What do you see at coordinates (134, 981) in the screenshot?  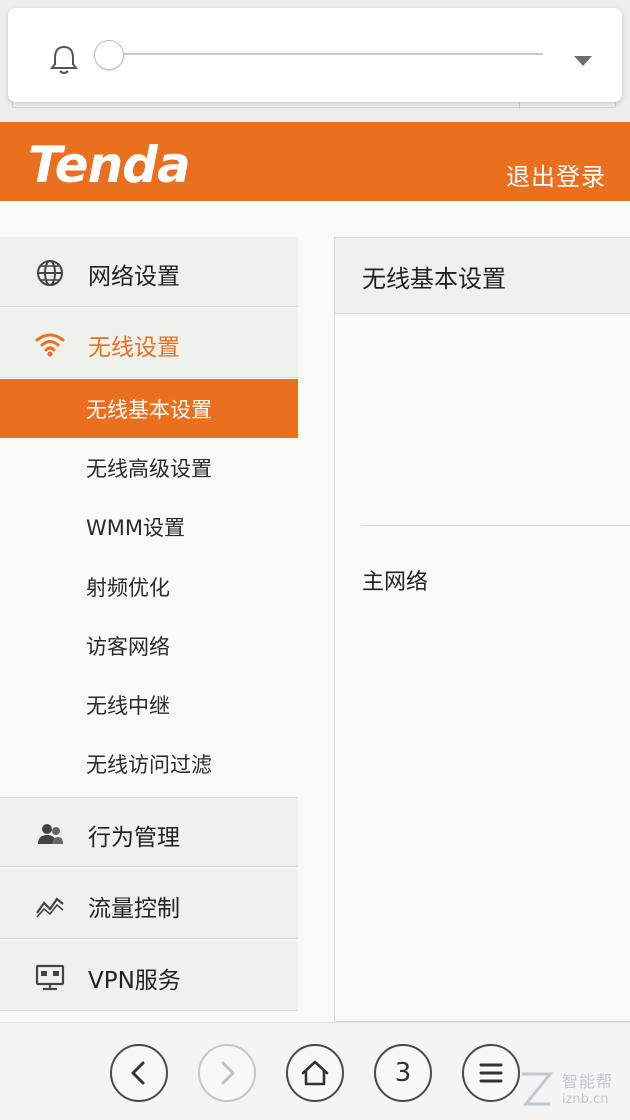 I see `sidebar-group-label: VPN服务` at bounding box center [134, 981].